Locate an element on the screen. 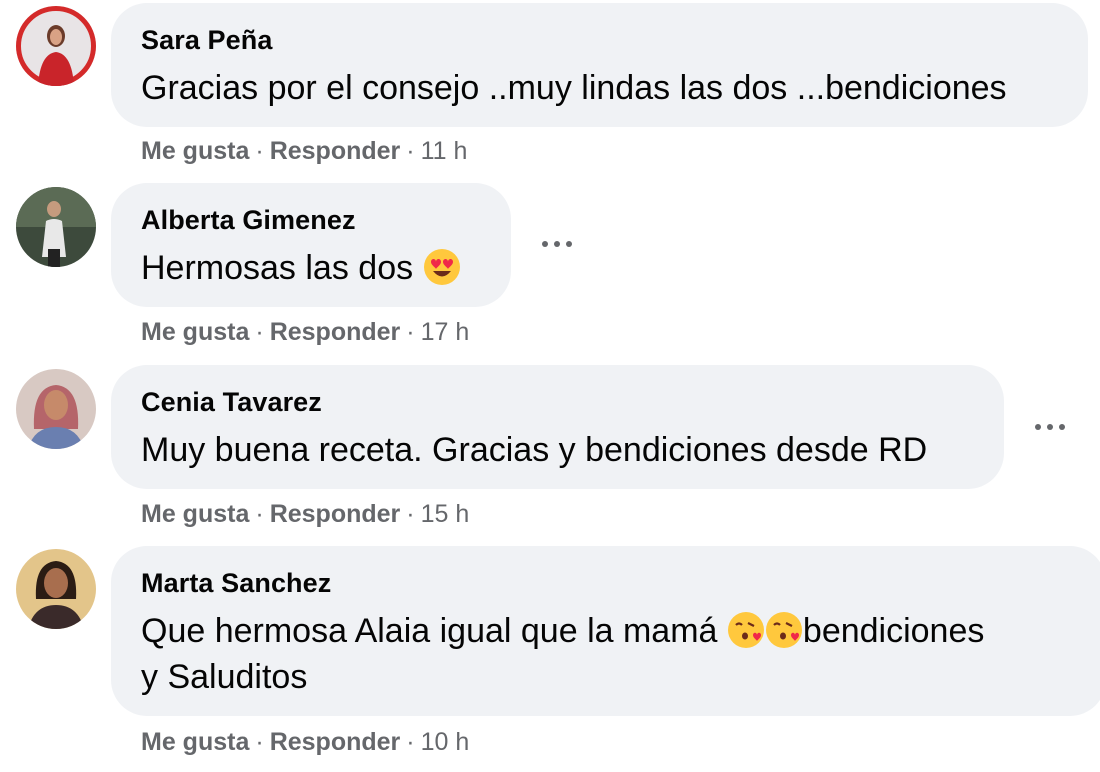 Image resolution: width=1100 pixels, height=772 pixels. heart-eyes-emoji-icon is located at coordinates (442, 267).